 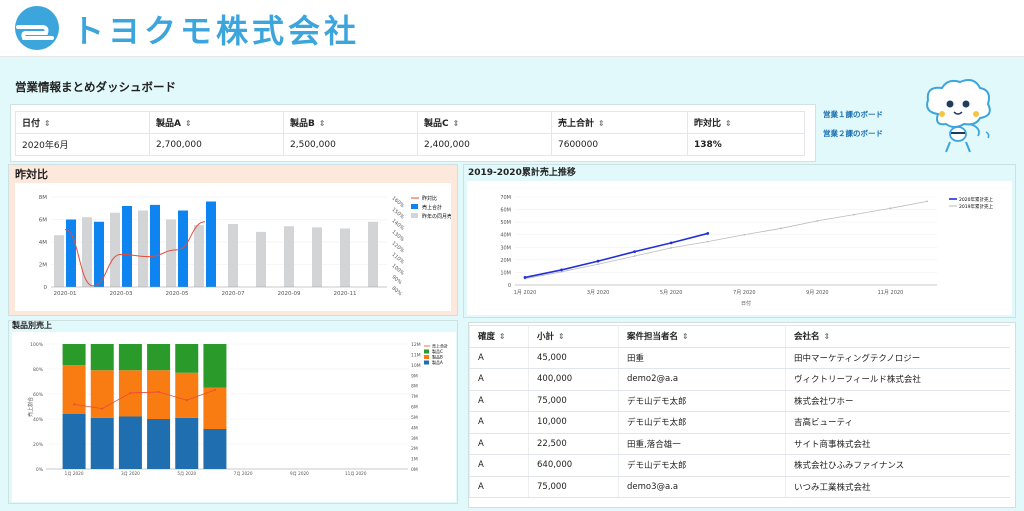 What do you see at coordinates (437, 351) in the screenshot?
I see `legend-label: 製品C` at bounding box center [437, 351].